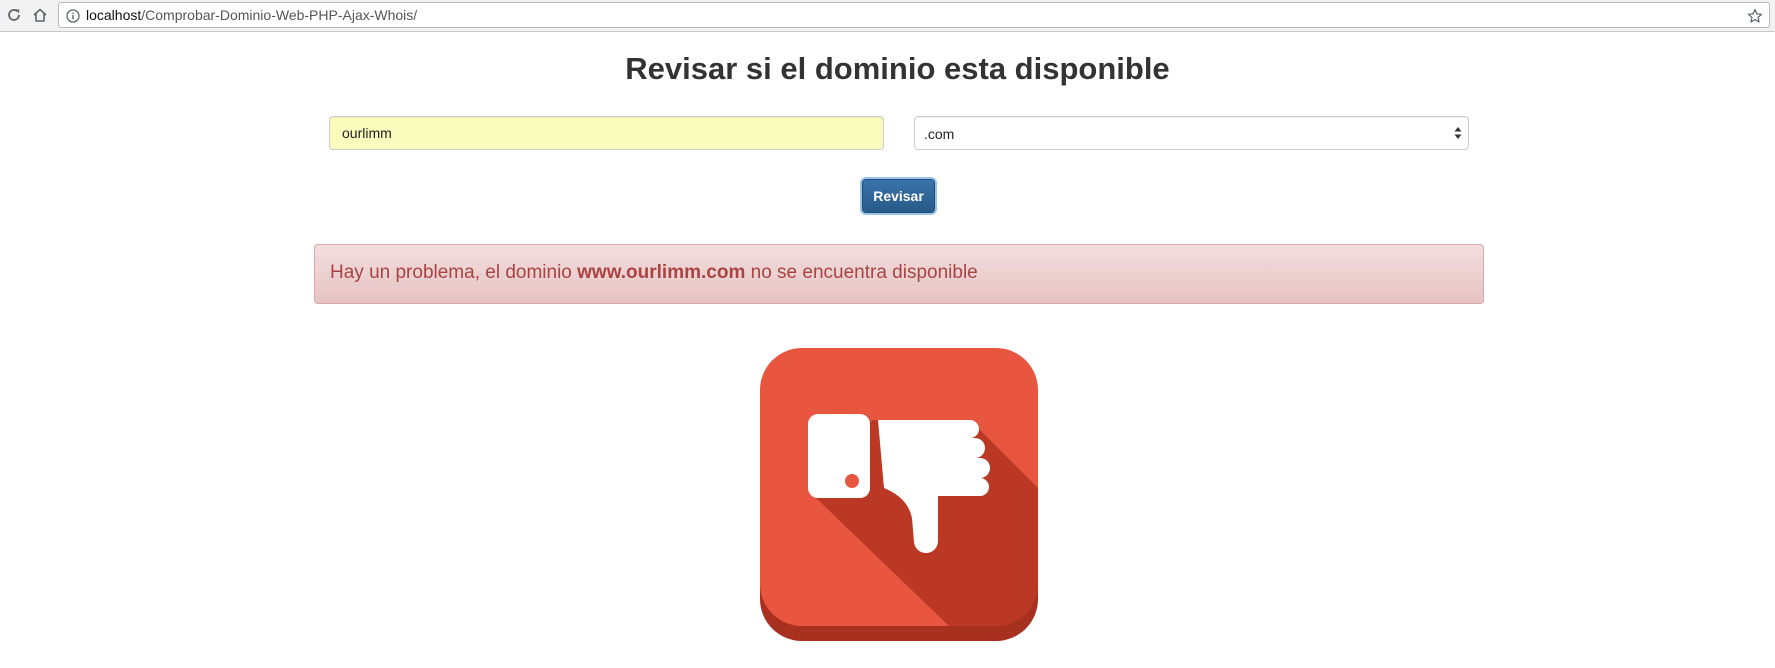 The width and height of the screenshot is (1775, 668). I want to click on tld-select: .com, so click(1191, 133).